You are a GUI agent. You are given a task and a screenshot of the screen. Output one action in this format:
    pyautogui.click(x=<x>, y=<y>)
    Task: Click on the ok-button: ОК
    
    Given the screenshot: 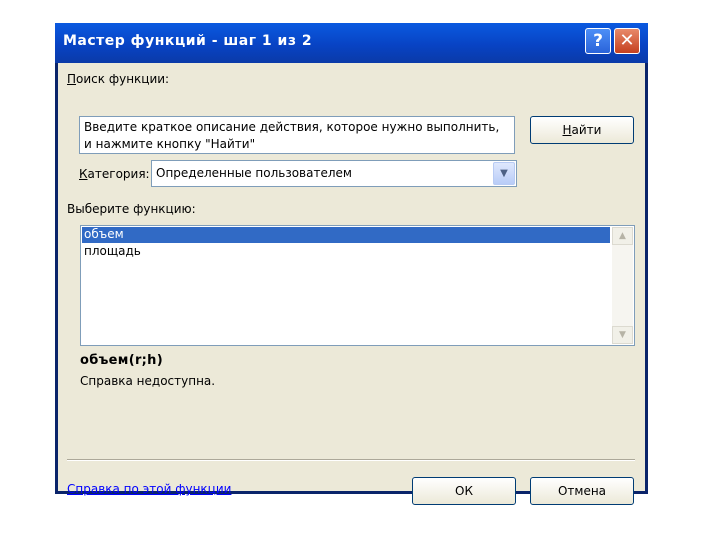 What is the action you would take?
    pyautogui.click(x=464, y=491)
    